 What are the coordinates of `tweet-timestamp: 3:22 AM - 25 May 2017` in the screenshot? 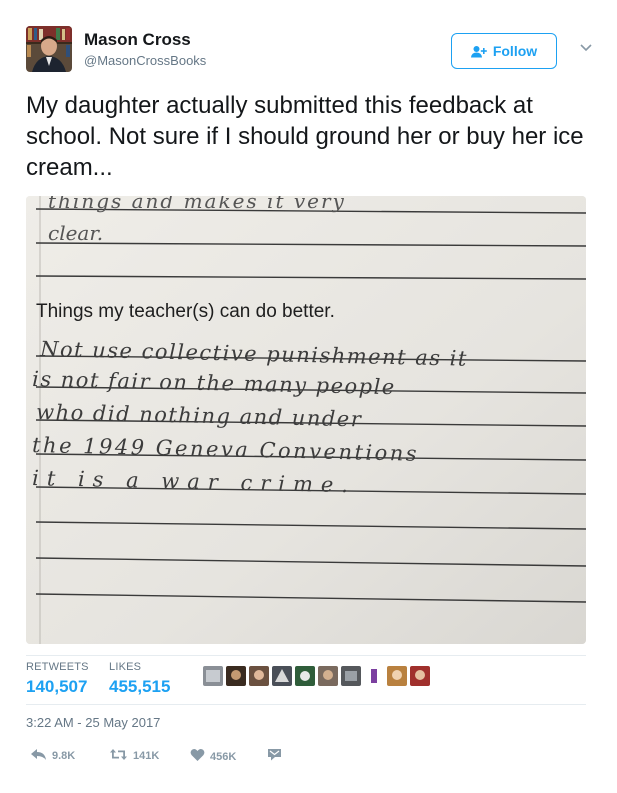 It's located at (93, 722).